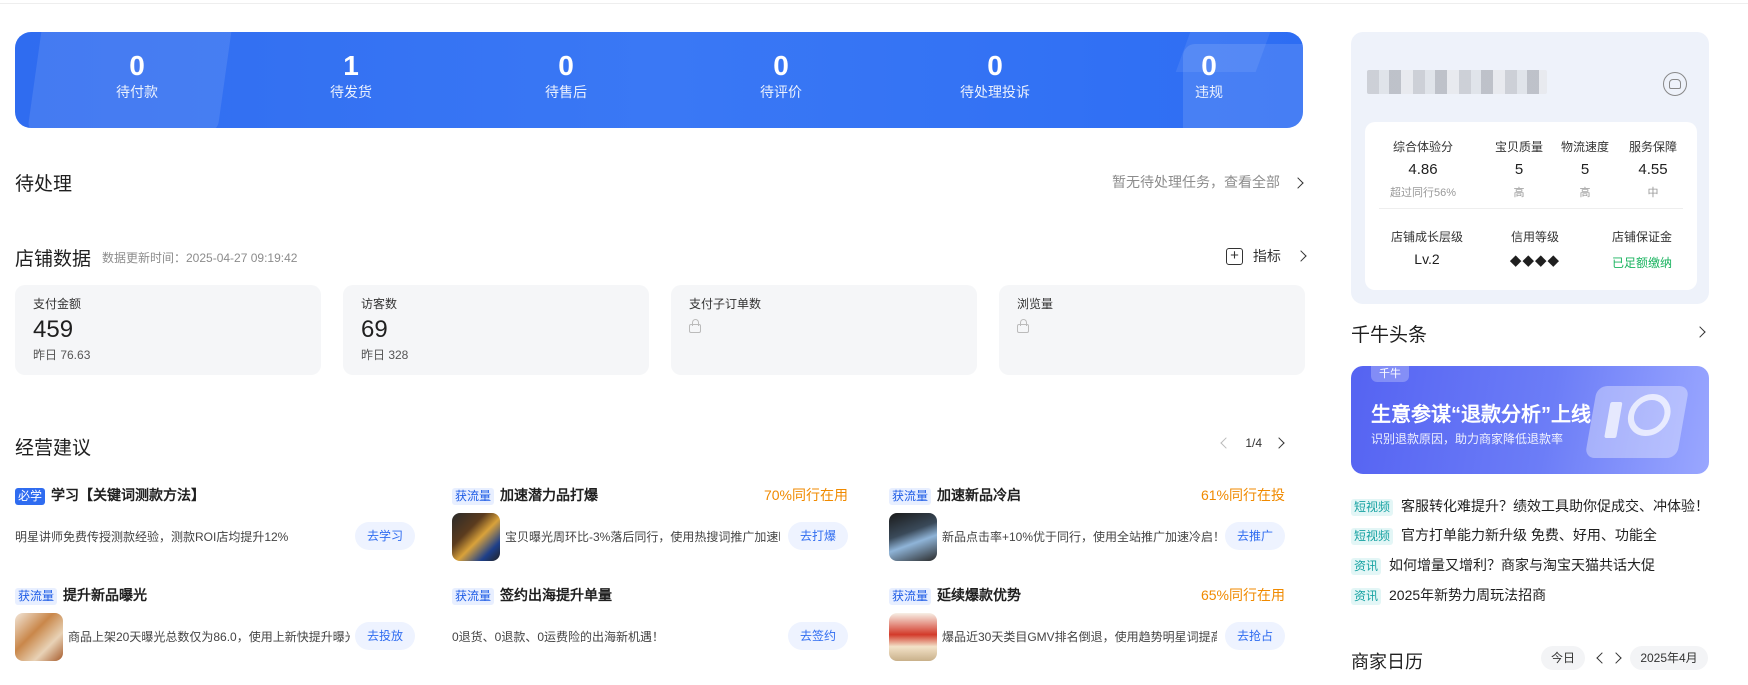 Image resolution: width=1748 pixels, height=685 pixels. What do you see at coordinates (1423, 193) in the screenshot?
I see `score-sub: 超过同行56%` at bounding box center [1423, 193].